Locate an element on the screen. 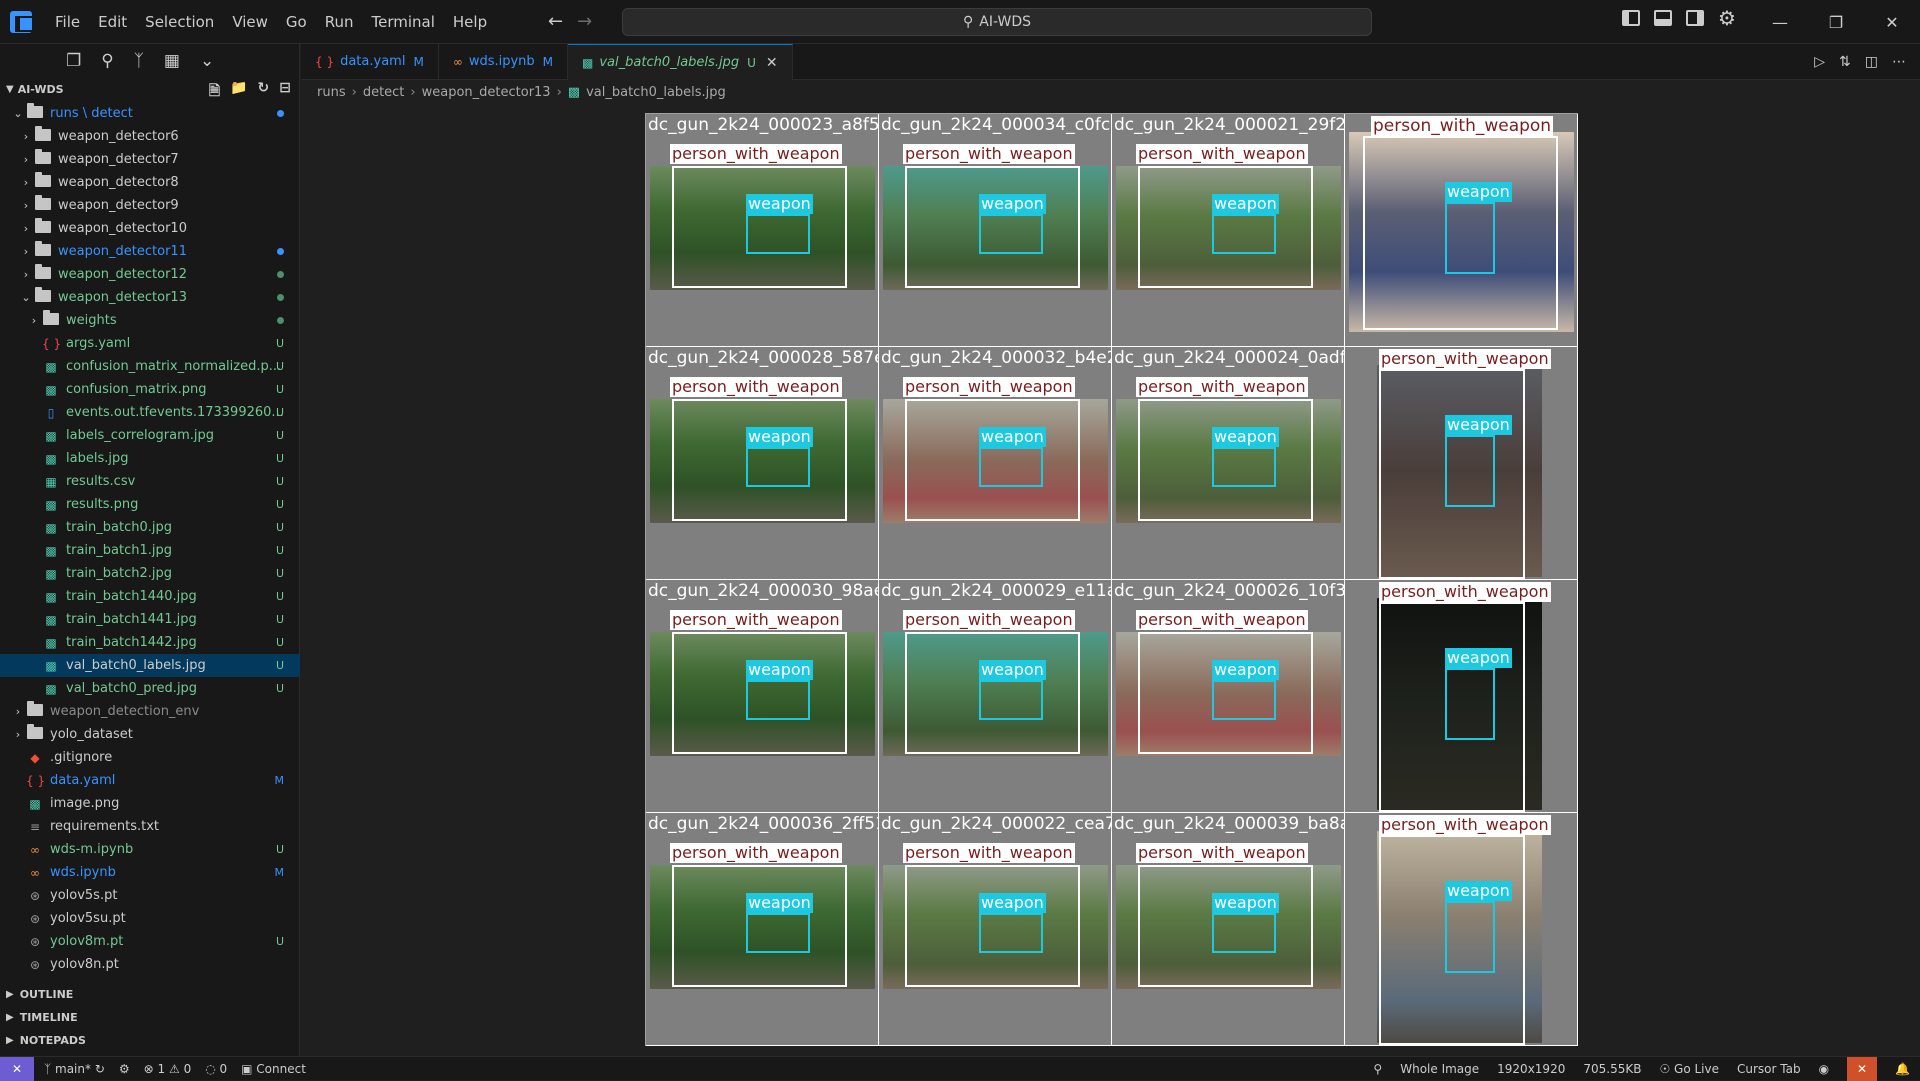 This screenshot has height=1081, width=1920. tree-file: ▩ val_batch0_labels.jpg U is located at coordinates (150, 665).